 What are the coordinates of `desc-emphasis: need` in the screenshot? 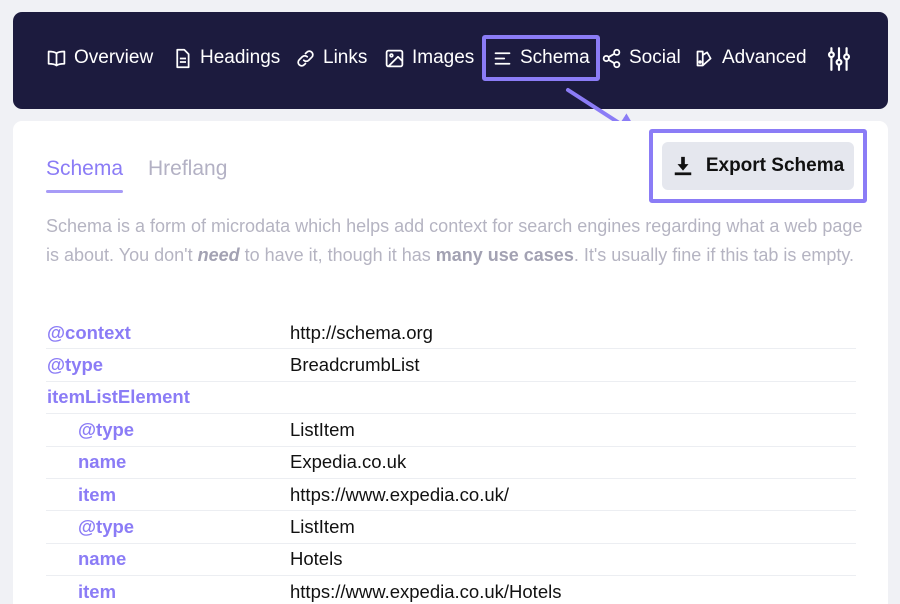 It's located at (218, 254).